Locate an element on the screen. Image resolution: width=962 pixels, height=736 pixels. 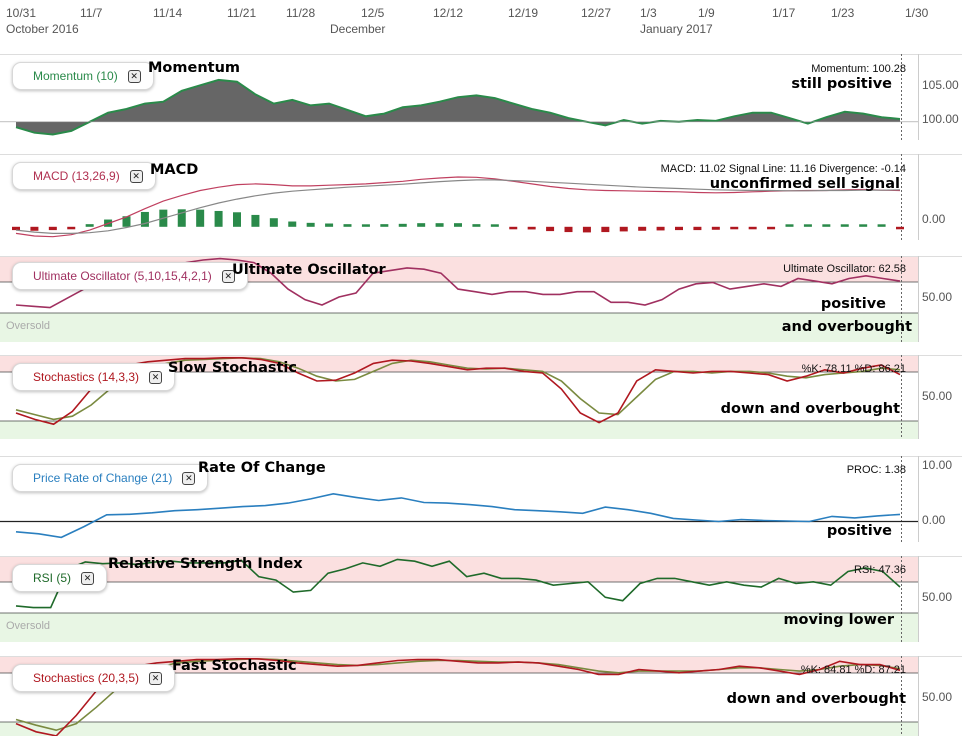
uo-note-2: and overbought is located at coordinates (846, 327).